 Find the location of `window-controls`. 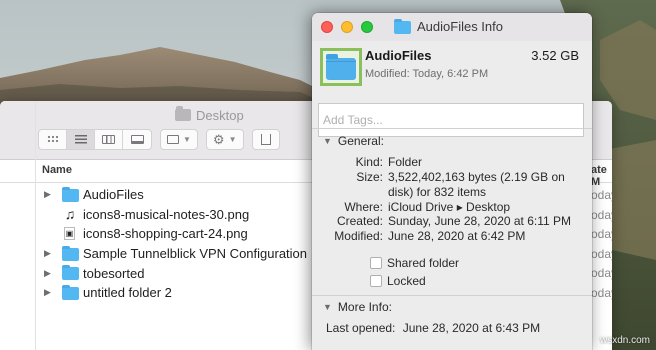

window-controls is located at coordinates (347, 27).